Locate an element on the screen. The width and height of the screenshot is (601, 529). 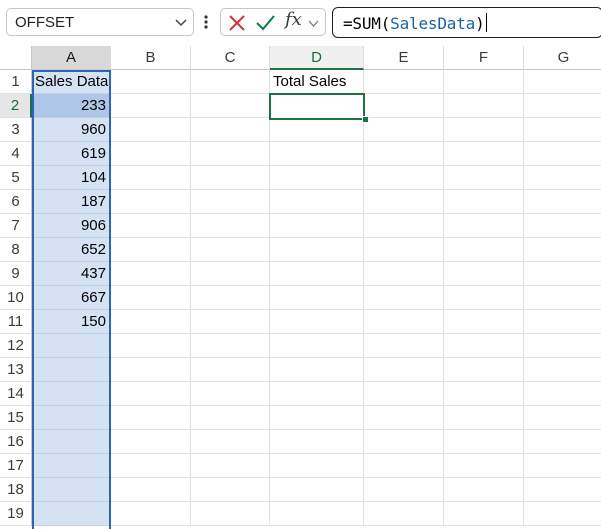
cell-e15 is located at coordinates (404, 418).